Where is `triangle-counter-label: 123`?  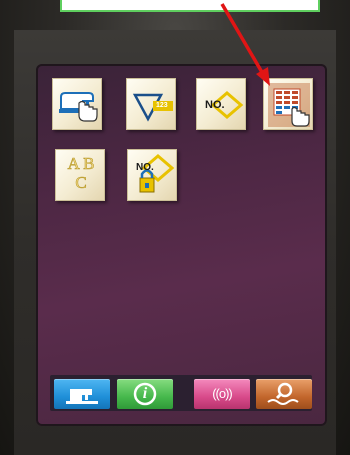 triangle-counter-label: 123 is located at coordinates (162, 105).